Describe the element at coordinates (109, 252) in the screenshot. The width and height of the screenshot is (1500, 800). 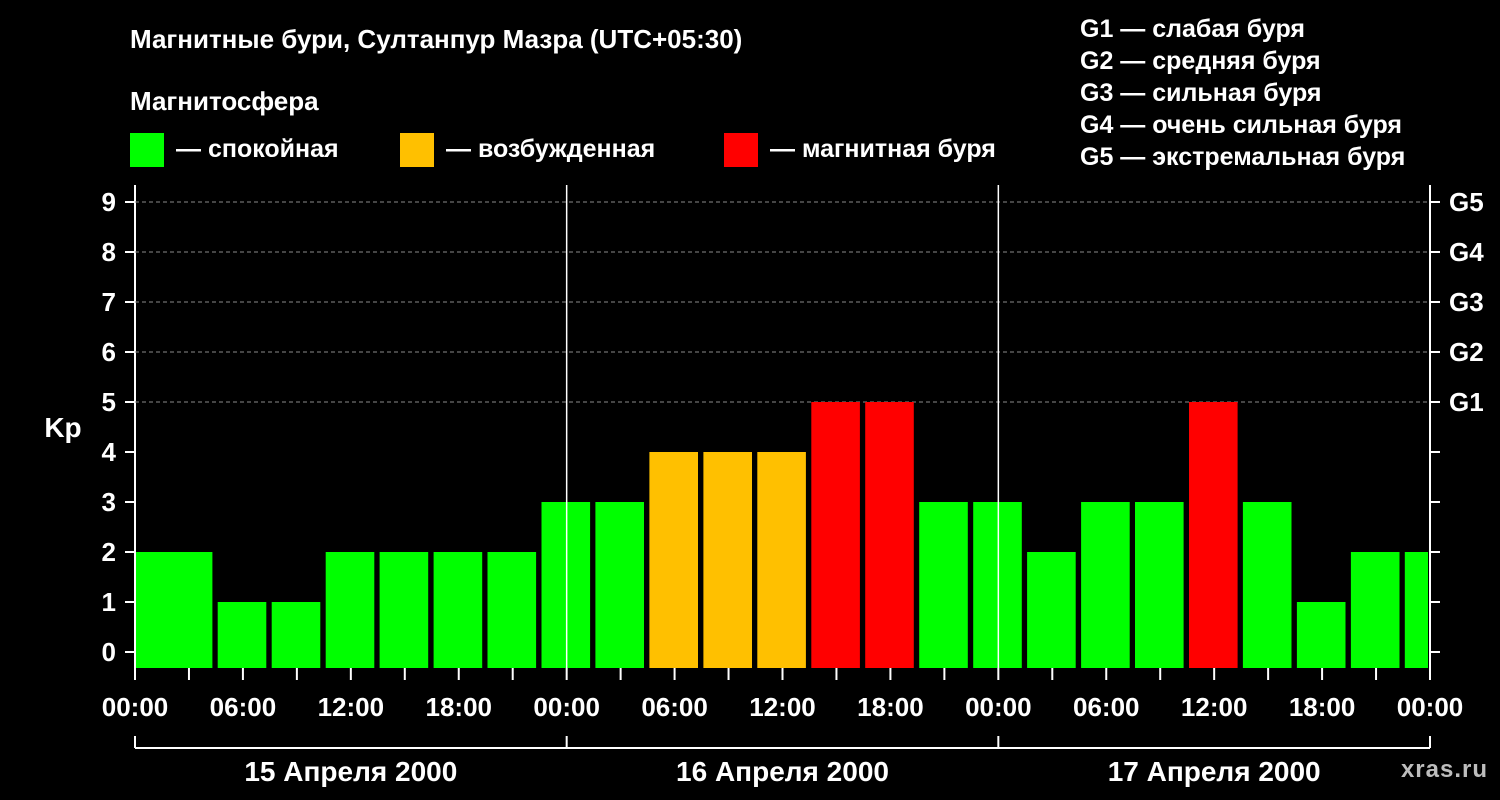
I see `y-tick-label: 8` at that location.